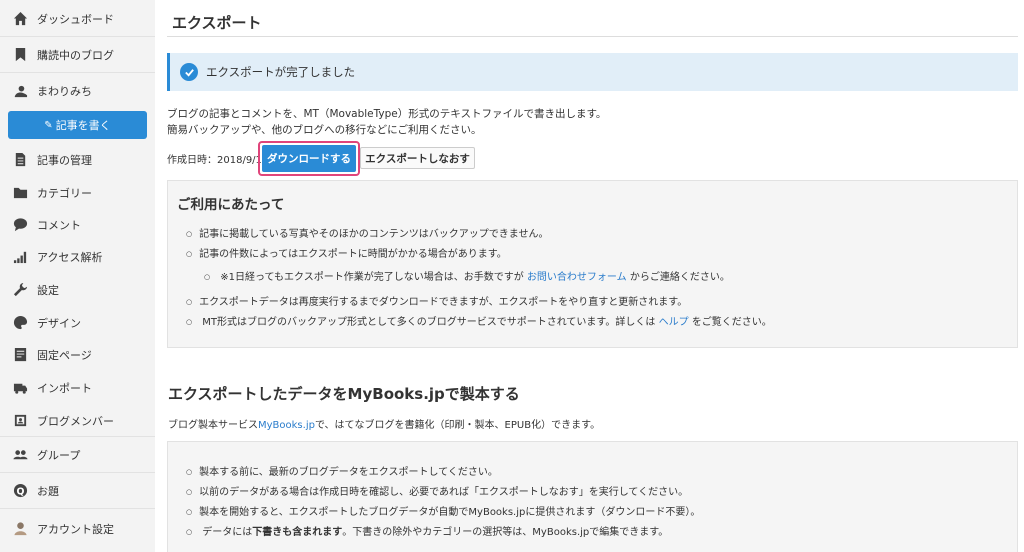  I want to click on description-line: 簡易バックアップや、他のブログへの移行などにご利用ください。, so click(324, 130).